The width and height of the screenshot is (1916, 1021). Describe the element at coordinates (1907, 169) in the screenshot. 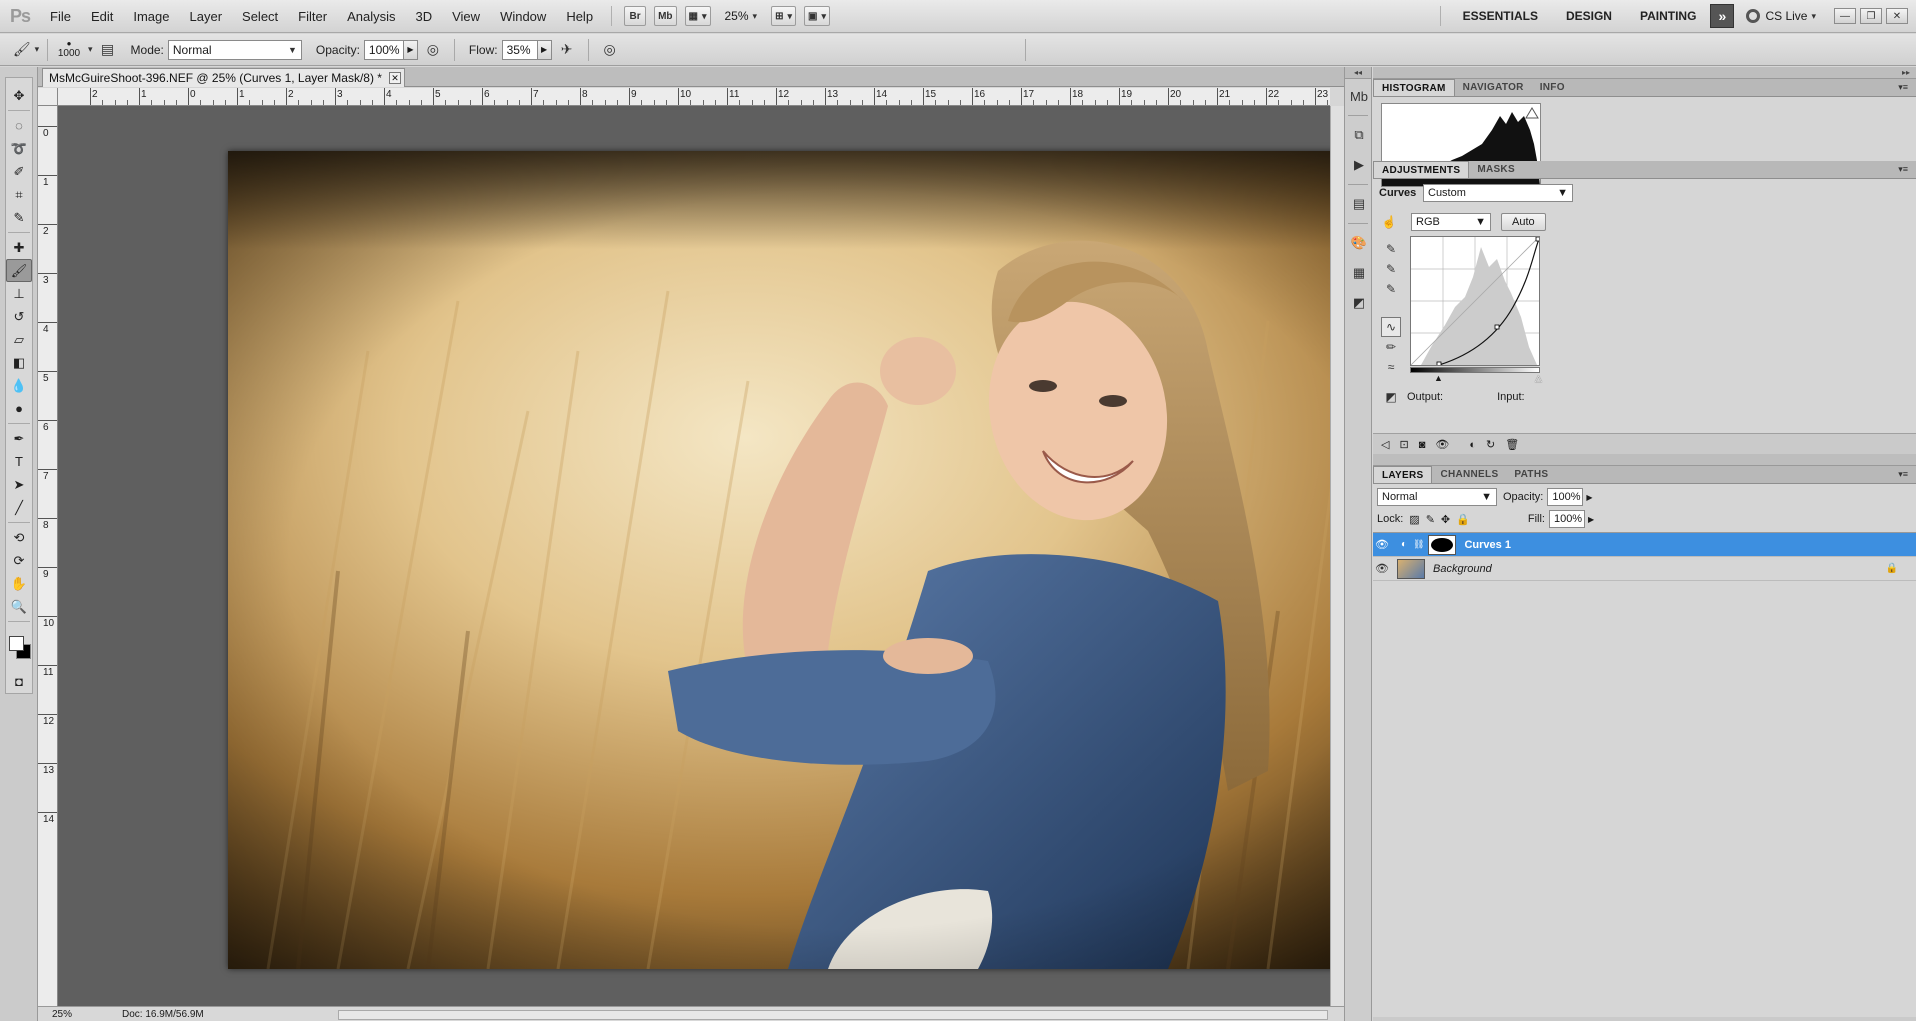

I see `adjustments-panel-menu-icon: ▾≡` at that location.